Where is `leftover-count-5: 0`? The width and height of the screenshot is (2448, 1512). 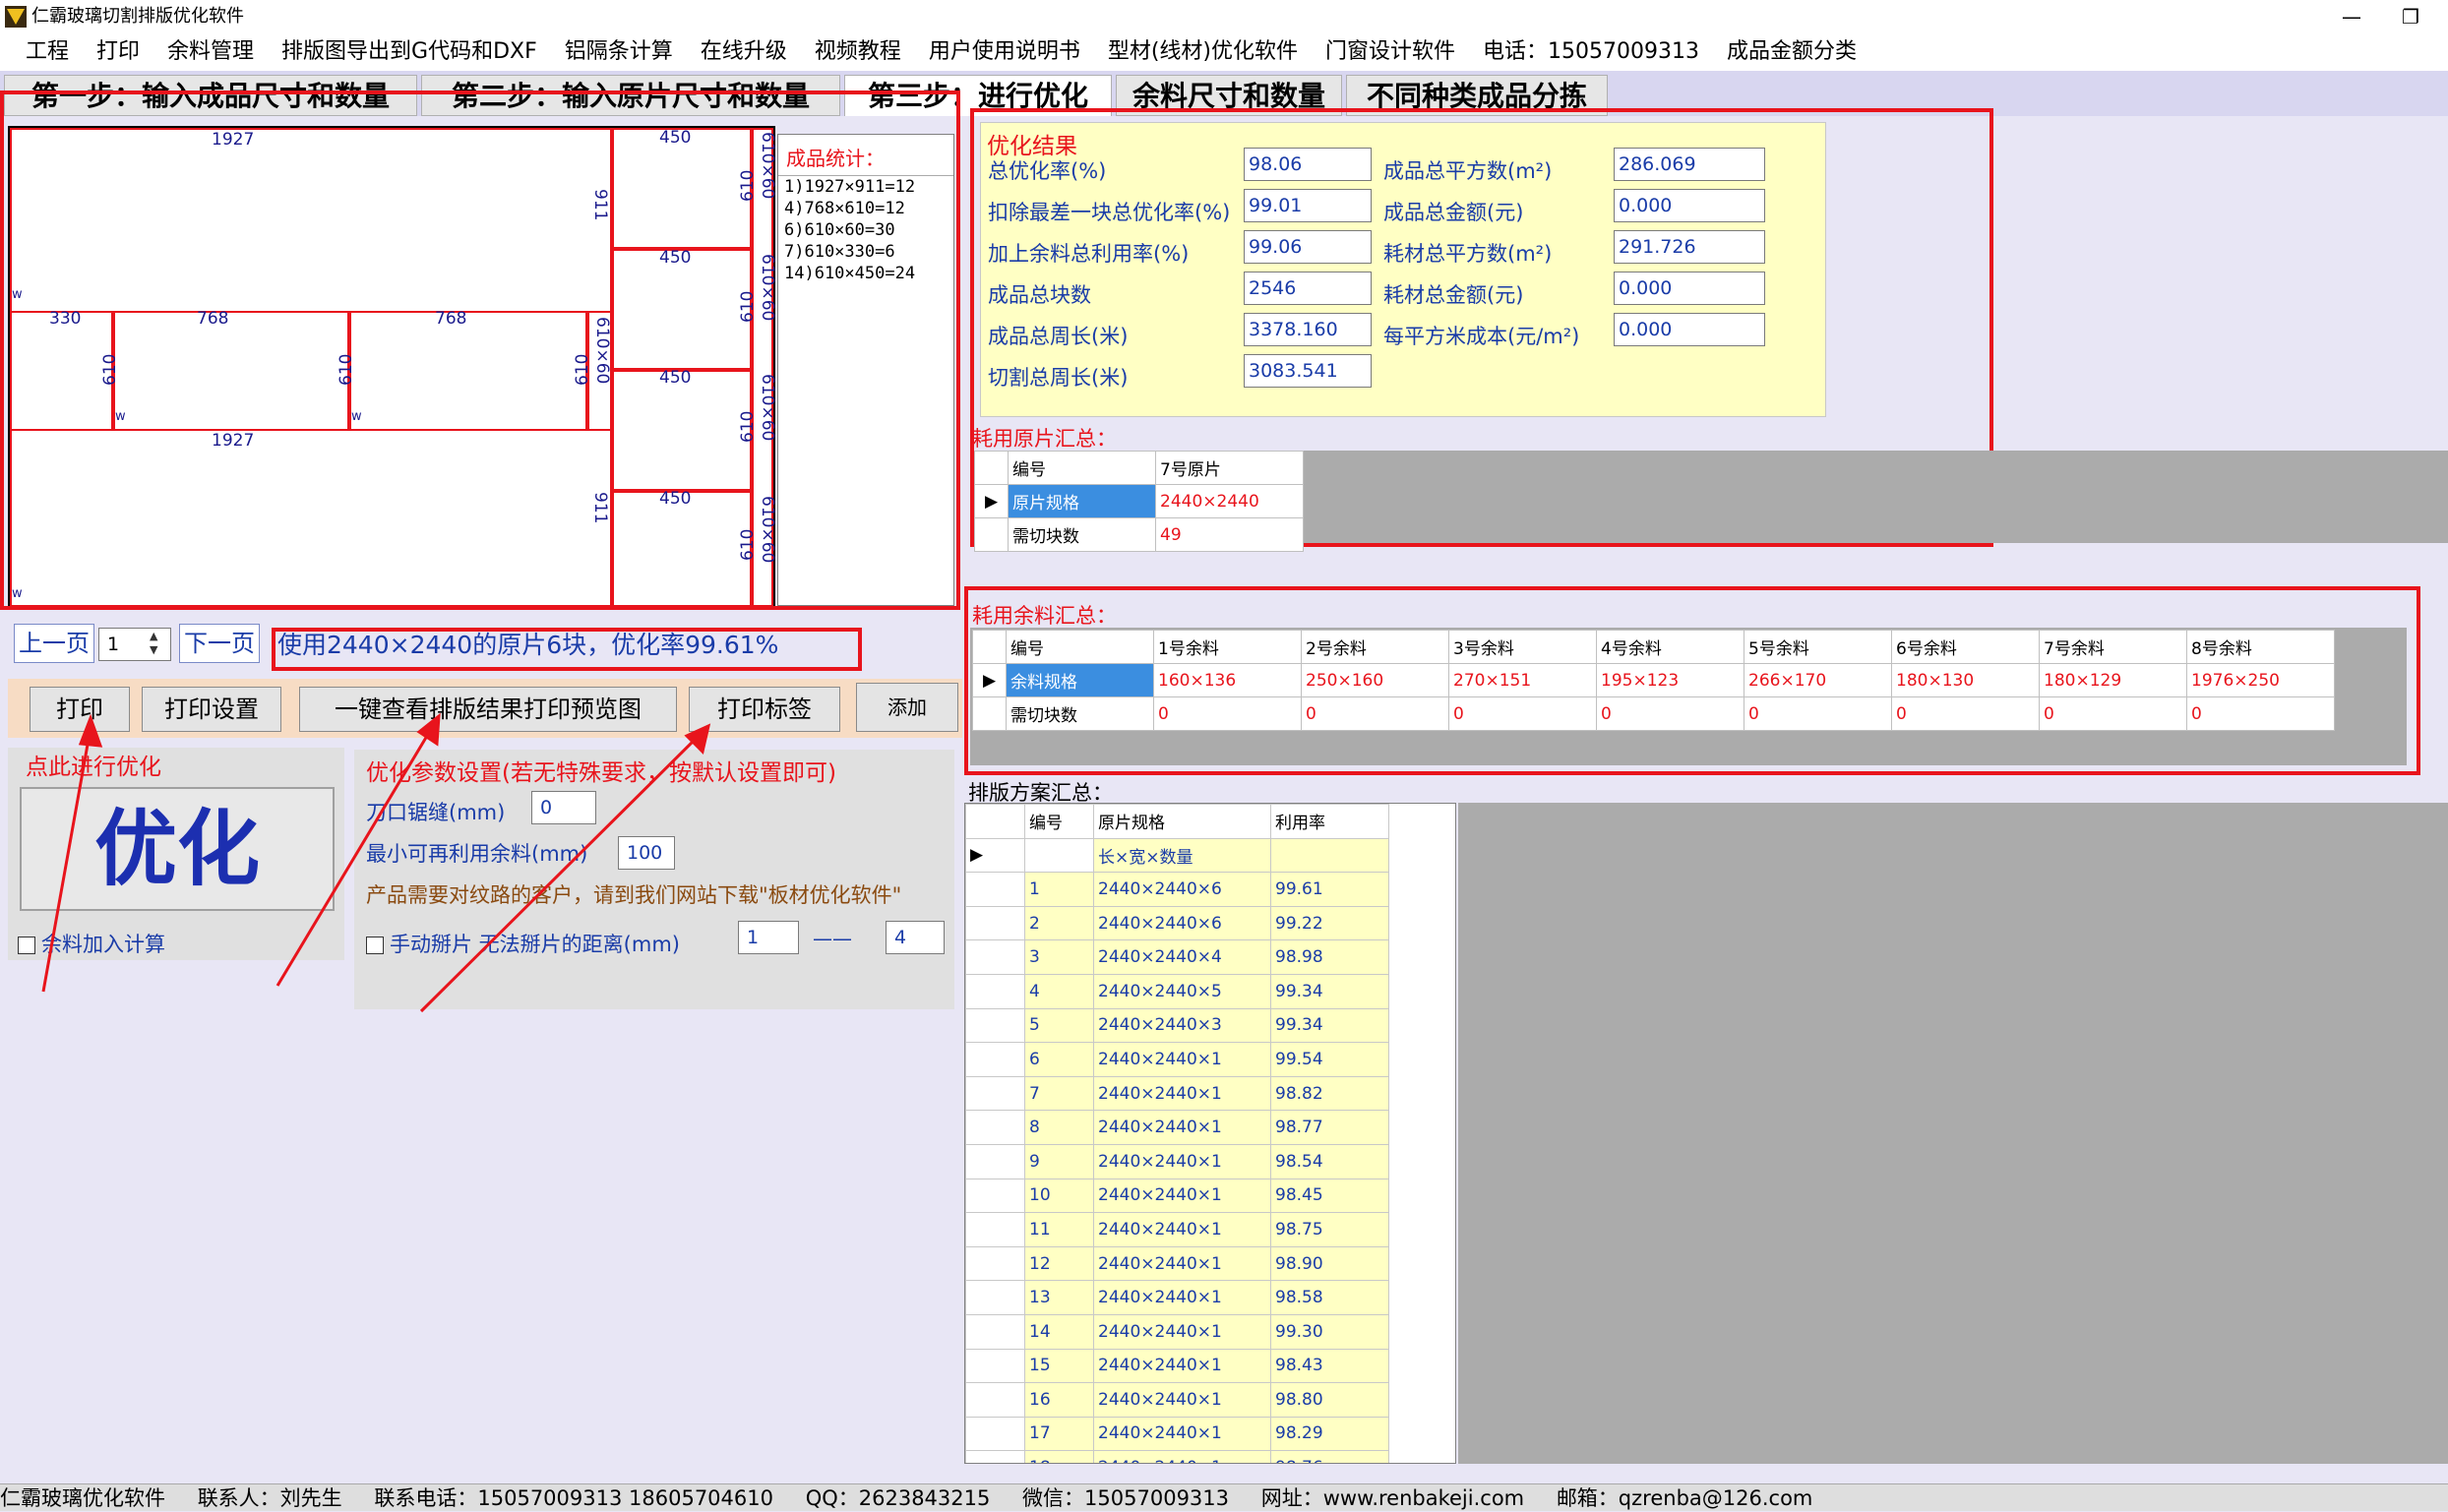
leftover-count-5: 0 is located at coordinates (1818, 714).